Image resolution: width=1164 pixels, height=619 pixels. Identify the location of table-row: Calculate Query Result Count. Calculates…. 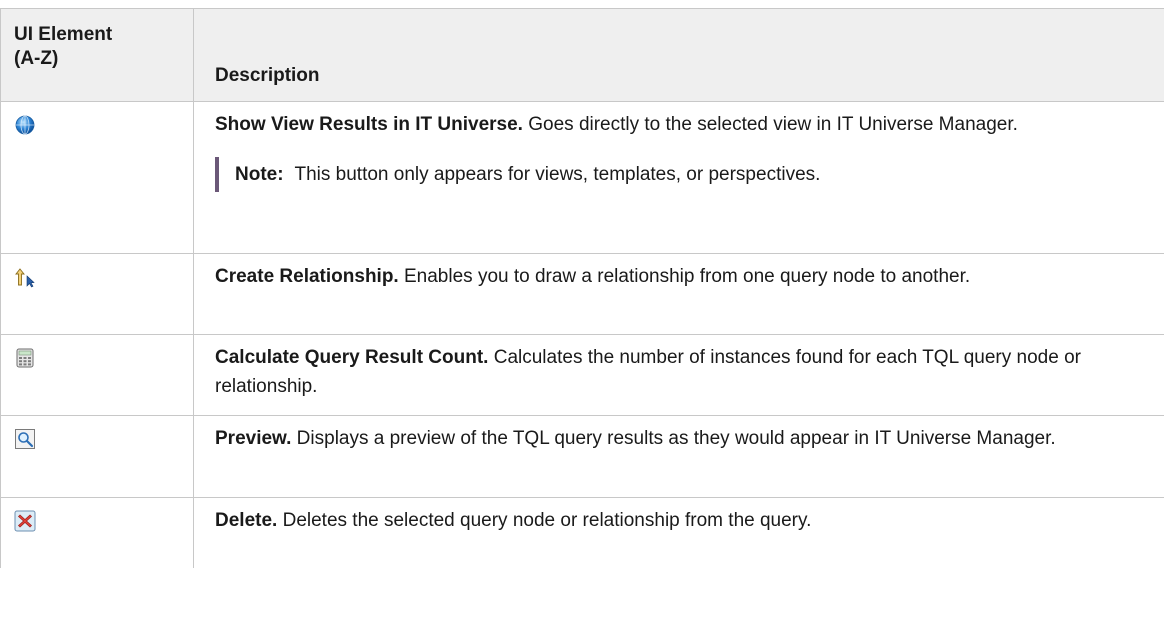
(582, 375).